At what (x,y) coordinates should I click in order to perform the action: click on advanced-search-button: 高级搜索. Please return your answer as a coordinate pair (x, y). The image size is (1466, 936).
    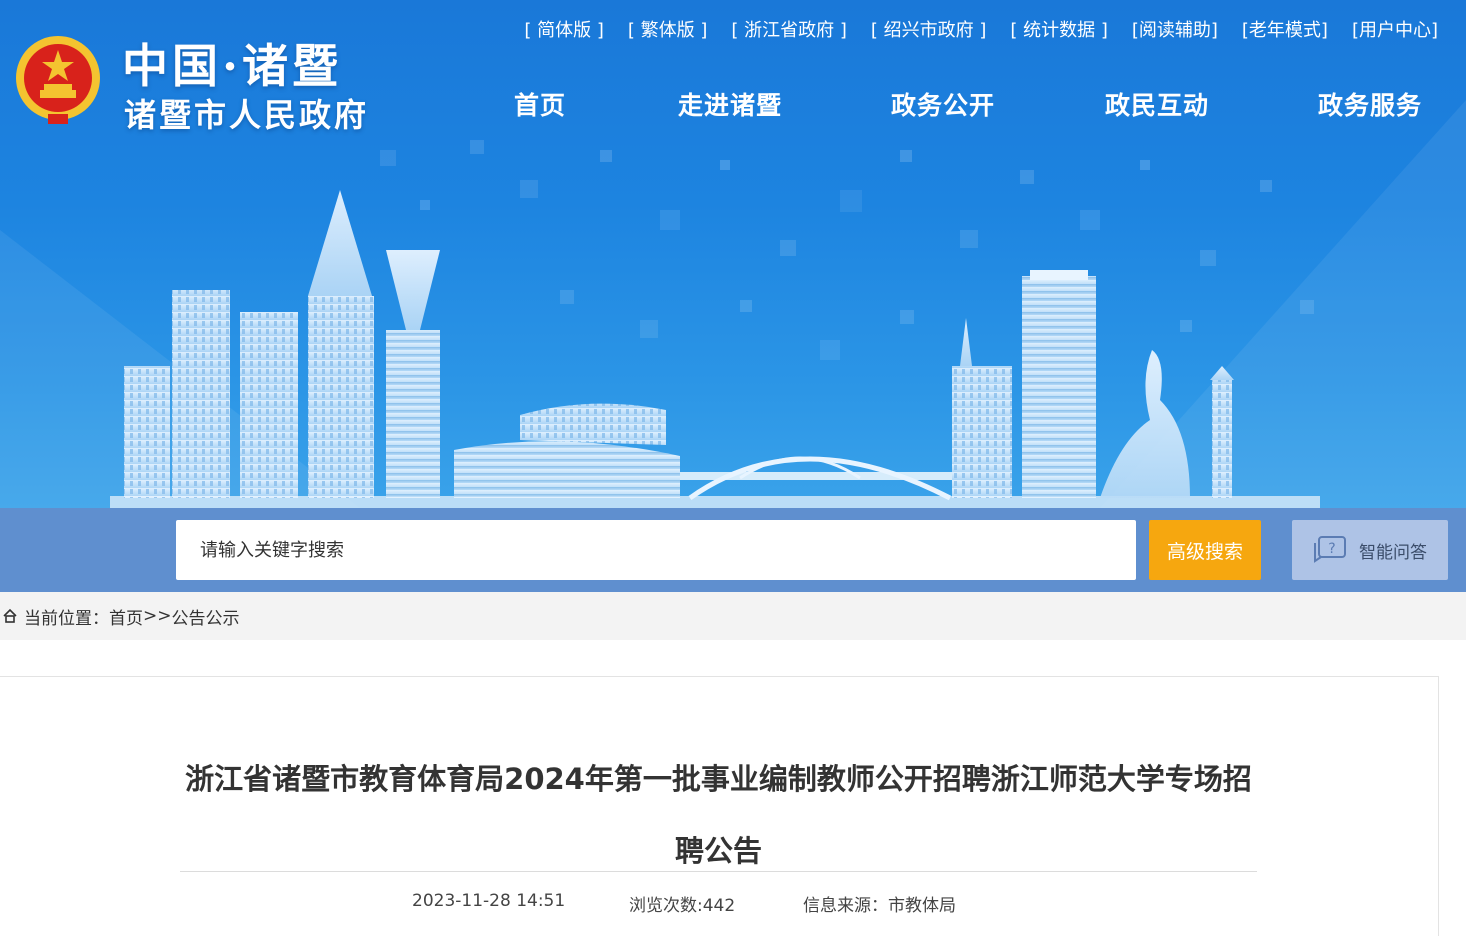
    Looking at the image, I should click on (1205, 550).